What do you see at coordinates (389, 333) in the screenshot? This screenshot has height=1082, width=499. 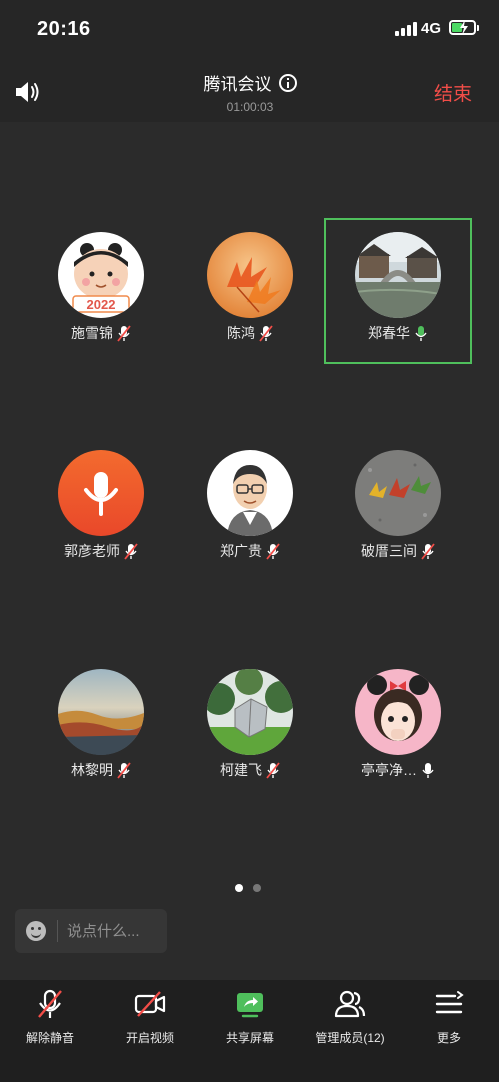 I see `participant-name: 郑春华` at bounding box center [389, 333].